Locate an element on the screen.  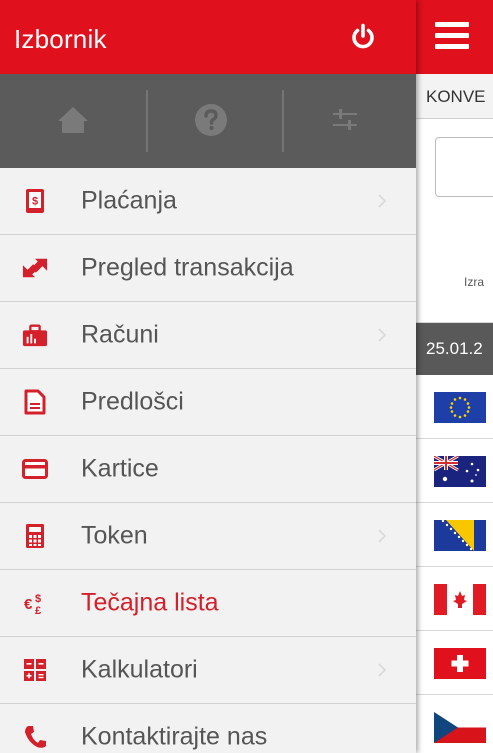
home-button is located at coordinates (73, 120).